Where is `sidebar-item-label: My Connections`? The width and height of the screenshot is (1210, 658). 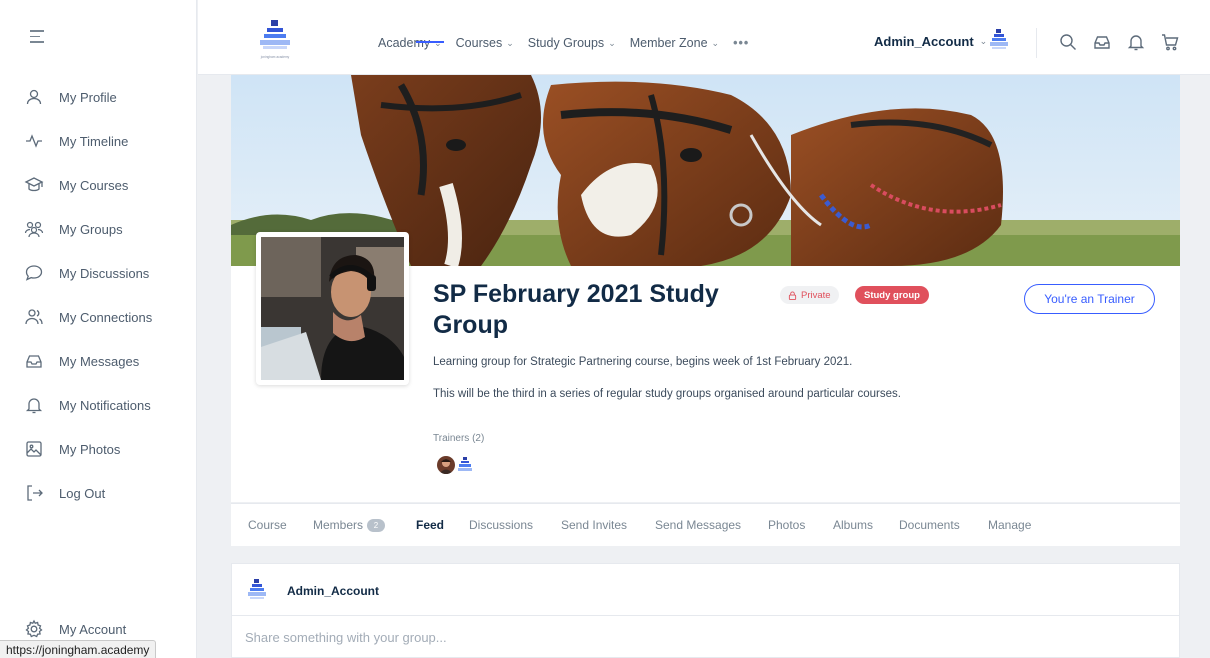
sidebar-item-label: My Connections is located at coordinates (106, 317).